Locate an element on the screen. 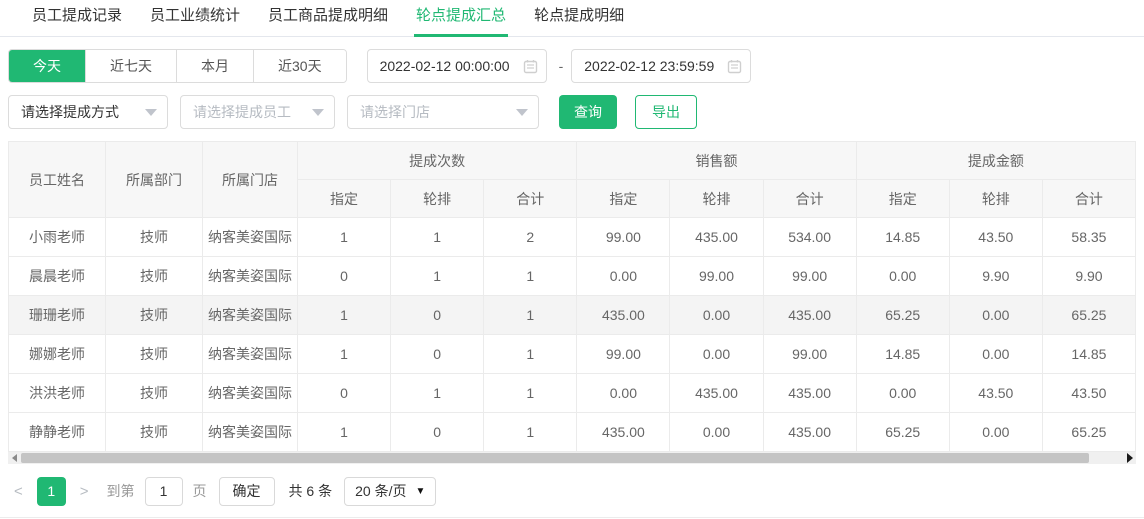 The image size is (1144, 519). date-from-input: 2022-02-12 00:00:00 is located at coordinates (456, 66).